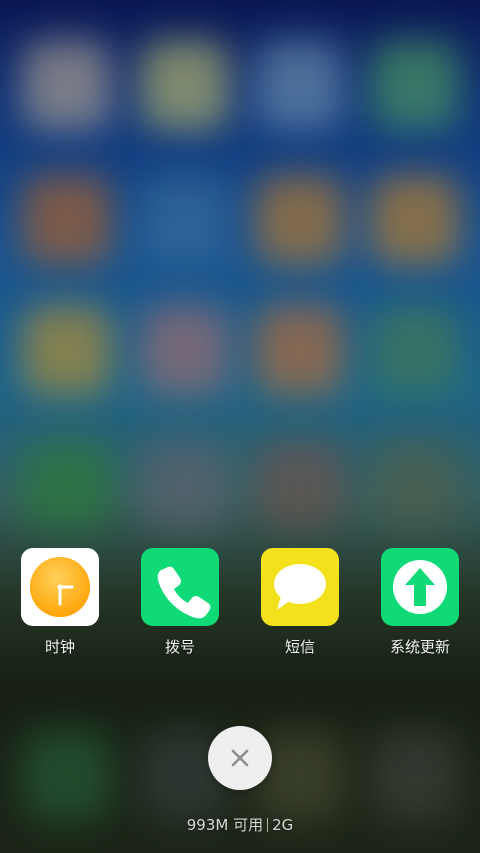 The image size is (480, 853). I want to click on up-arrow-icon-graphic, so click(420, 587).